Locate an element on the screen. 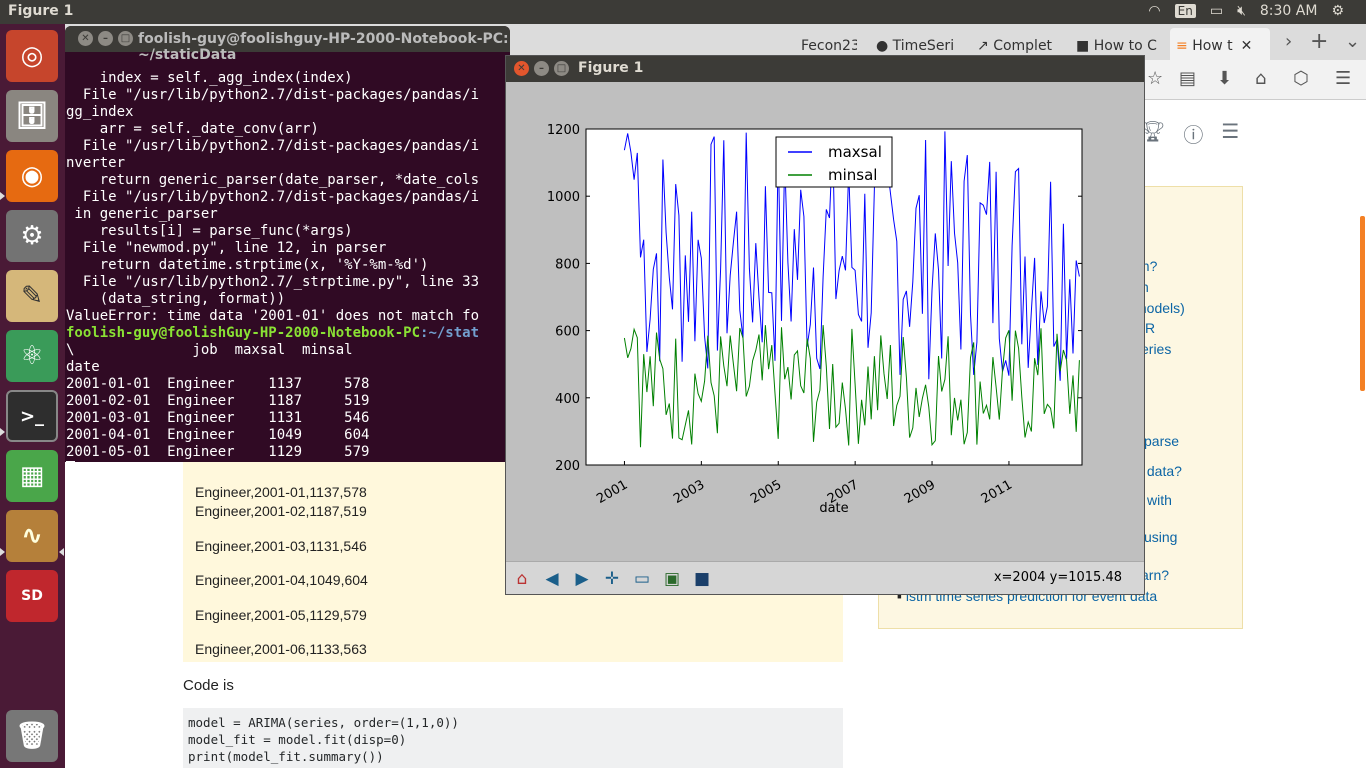 The width and height of the screenshot is (1366, 768). tabs-list-icon: ⌄ is located at coordinates (1352, 41).